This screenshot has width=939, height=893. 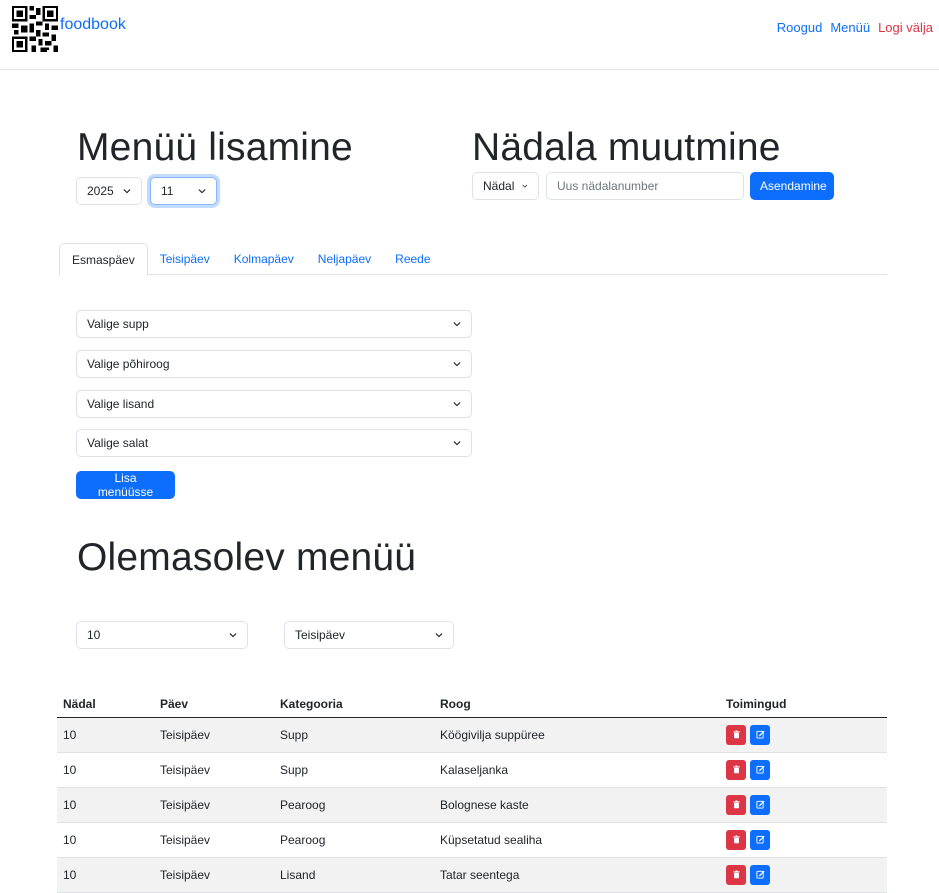 What do you see at coordinates (103, 259) in the screenshot?
I see `tab-monday: Esmaspäev` at bounding box center [103, 259].